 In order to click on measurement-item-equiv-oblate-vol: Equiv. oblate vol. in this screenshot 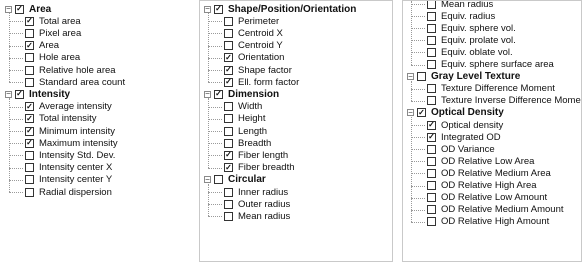, I will do `click(470, 52)`.